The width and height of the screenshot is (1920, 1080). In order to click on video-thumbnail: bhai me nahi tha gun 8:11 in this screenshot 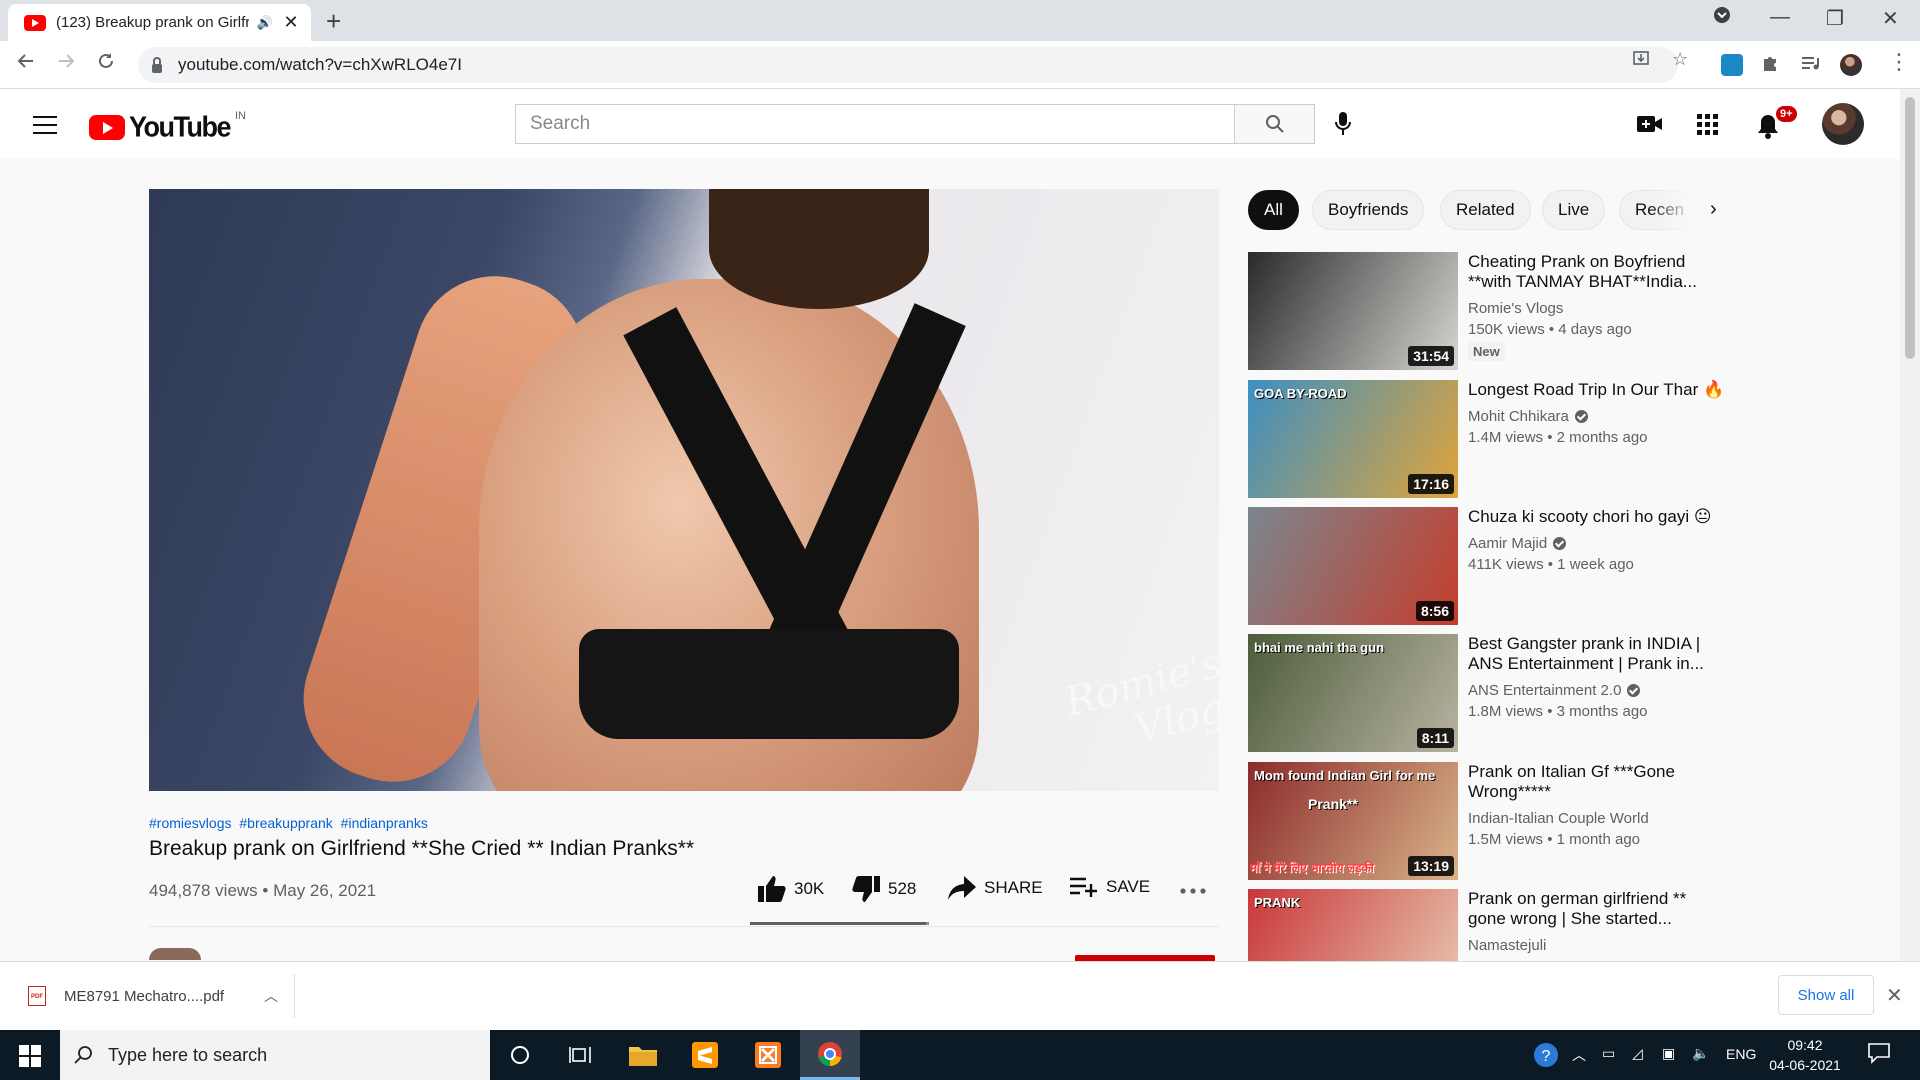, I will do `click(1353, 693)`.